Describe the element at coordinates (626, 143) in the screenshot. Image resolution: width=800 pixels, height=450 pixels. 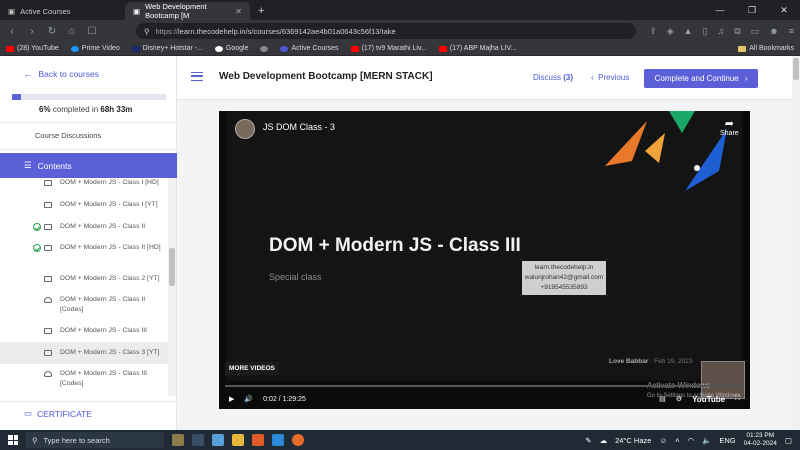
I see `shape-orange-triangle` at that location.